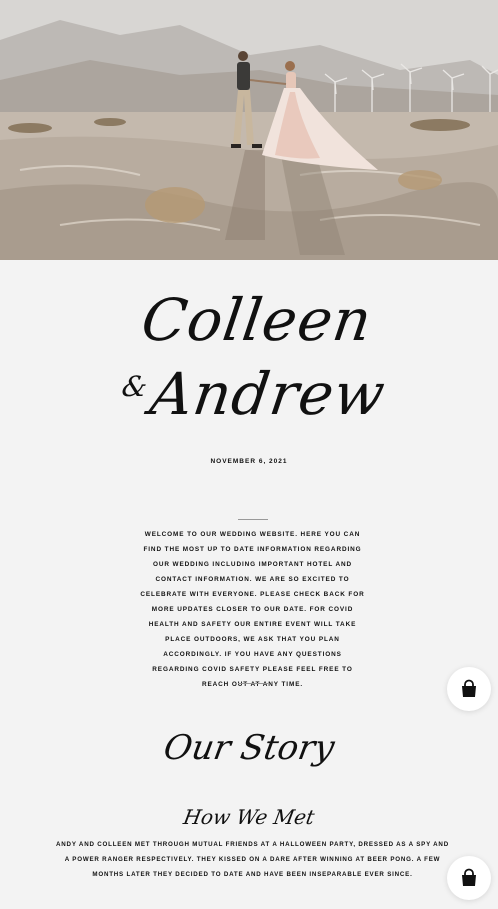 The height and width of the screenshot is (909, 498). What do you see at coordinates (249, 748) in the screenshot?
I see `our-story-heading: Our Story` at bounding box center [249, 748].